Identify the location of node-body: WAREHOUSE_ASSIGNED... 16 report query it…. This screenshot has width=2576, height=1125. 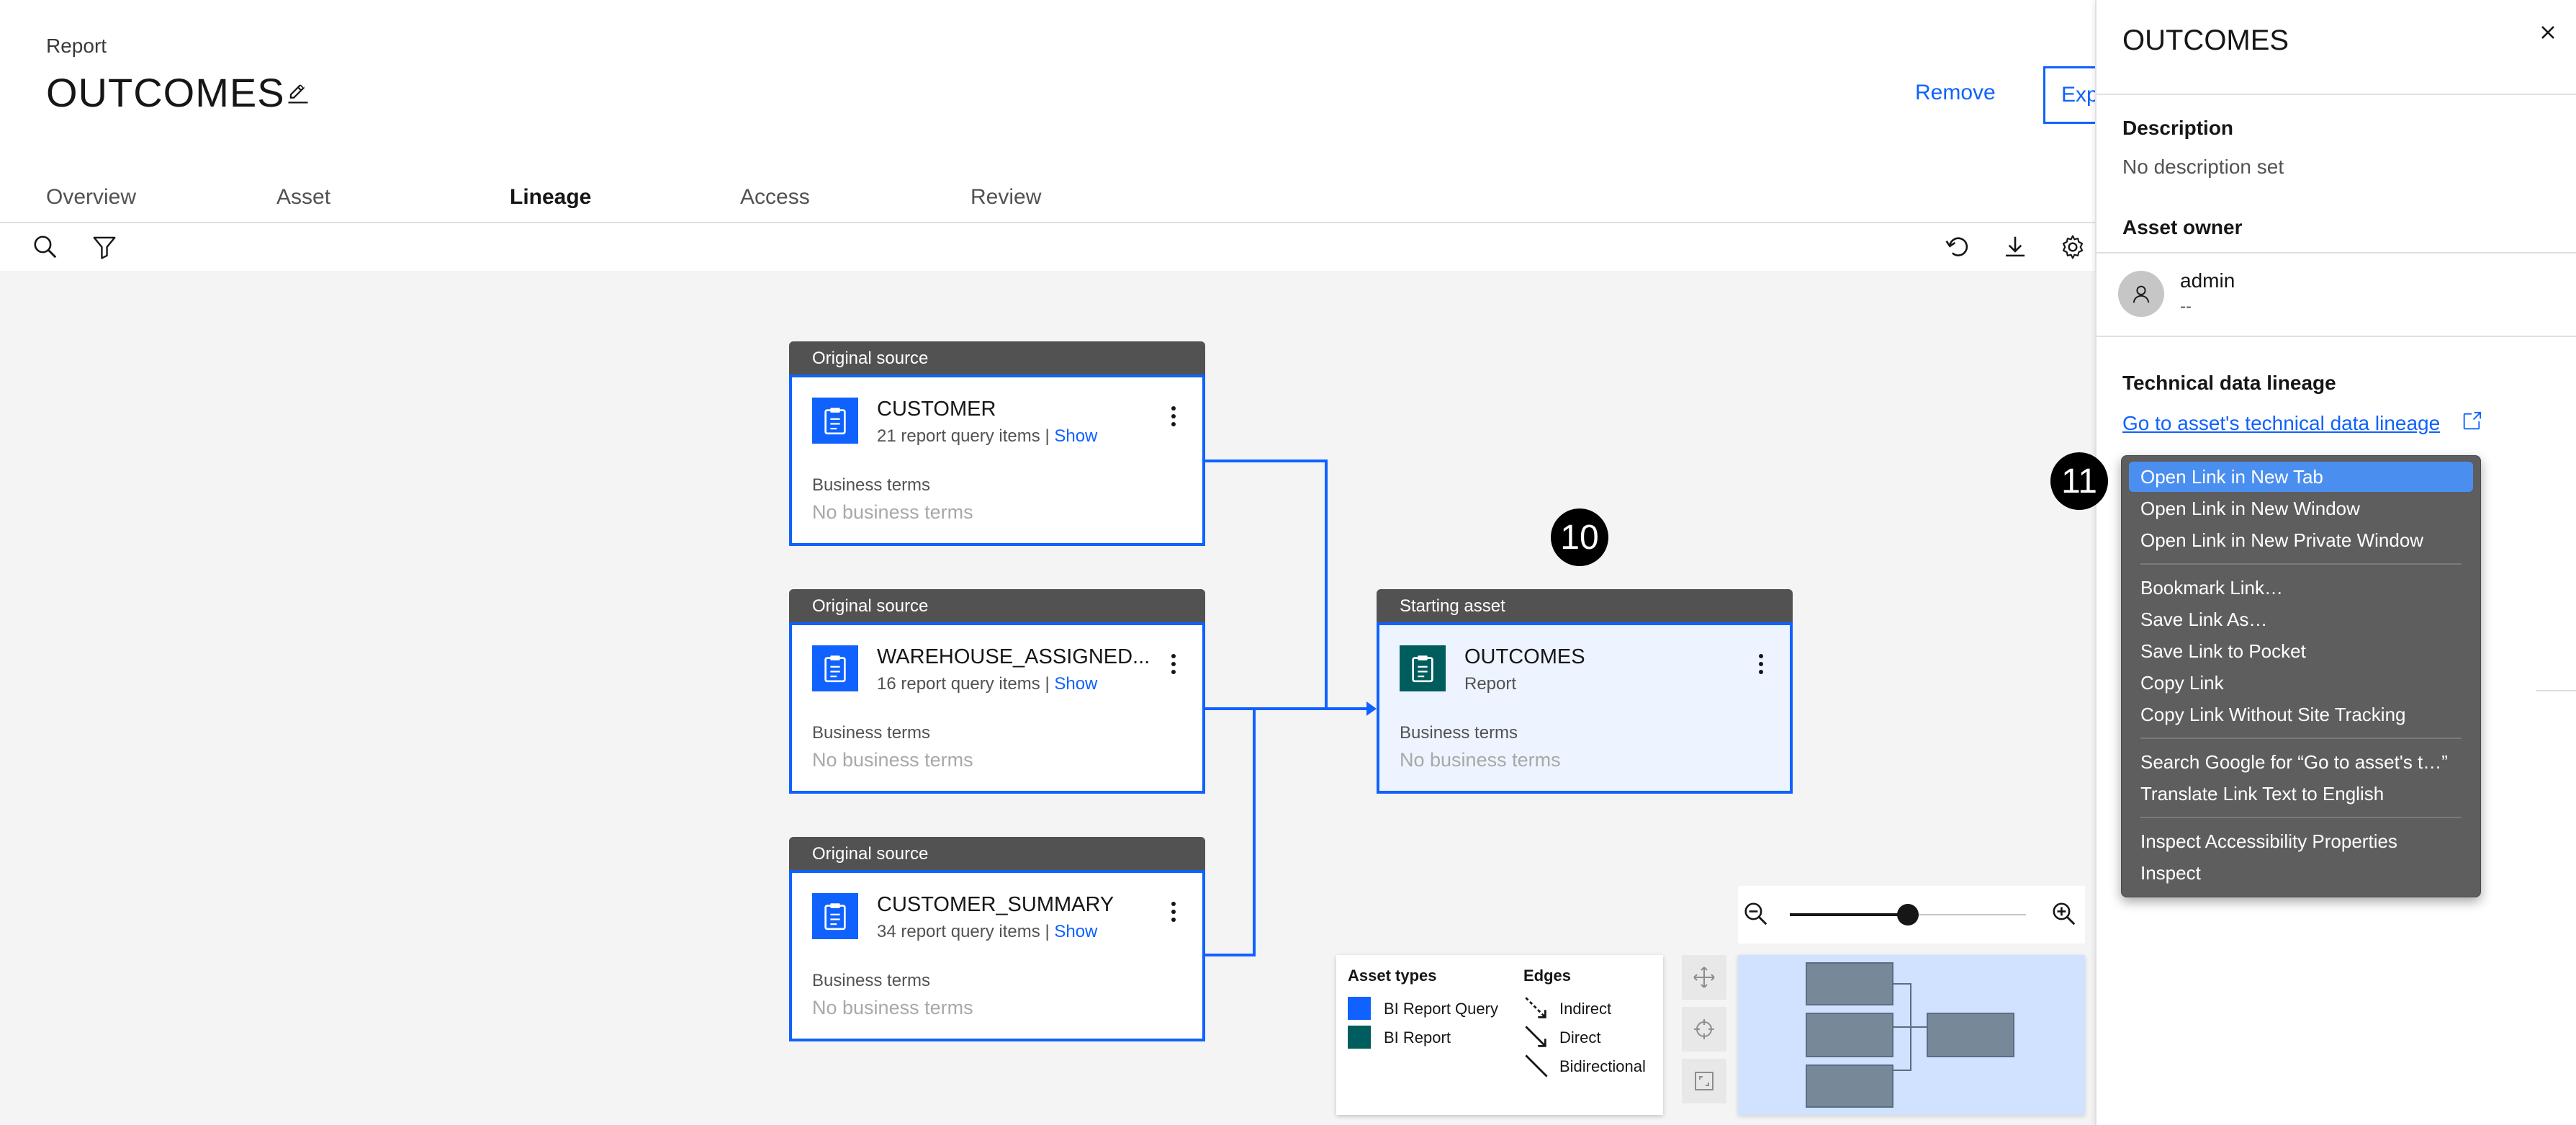
(997, 708).